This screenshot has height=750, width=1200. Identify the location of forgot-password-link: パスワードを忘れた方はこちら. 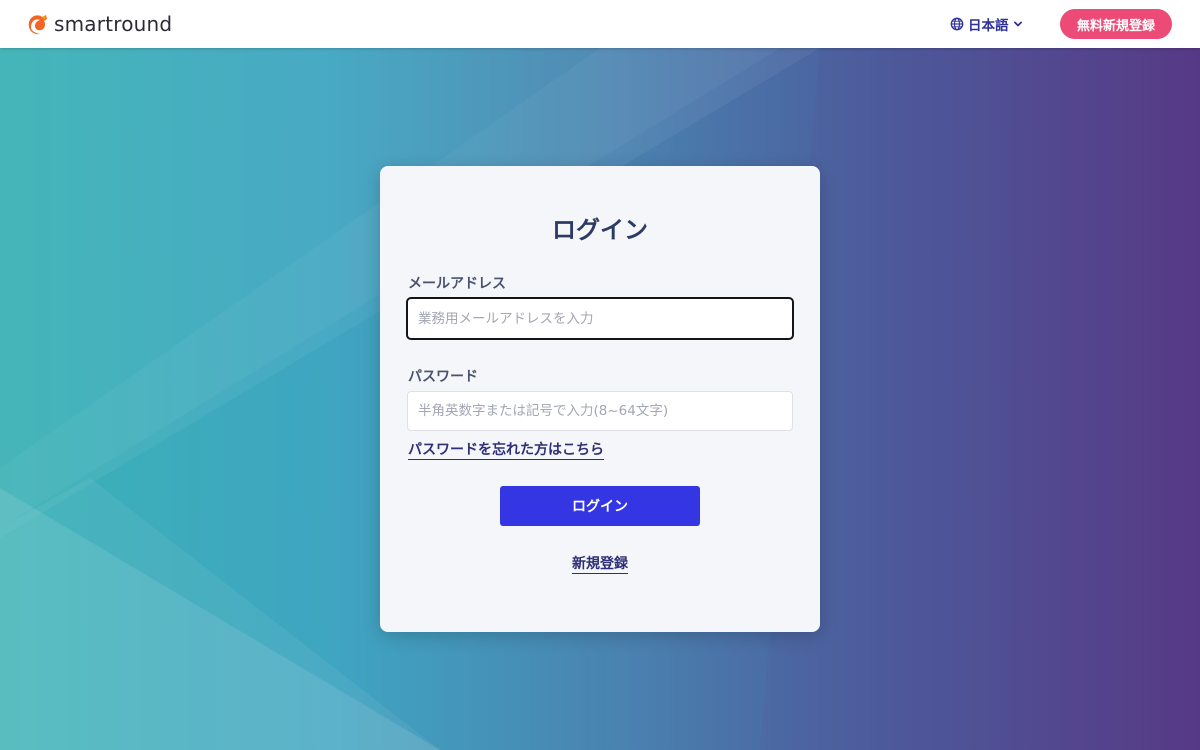
(506, 451).